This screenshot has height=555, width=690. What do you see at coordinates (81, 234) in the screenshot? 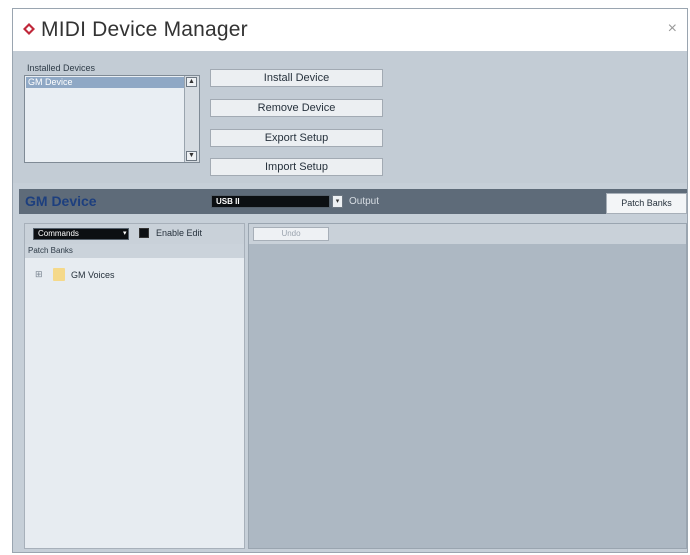
I see `commands-select: Commands` at bounding box center [81, 234].